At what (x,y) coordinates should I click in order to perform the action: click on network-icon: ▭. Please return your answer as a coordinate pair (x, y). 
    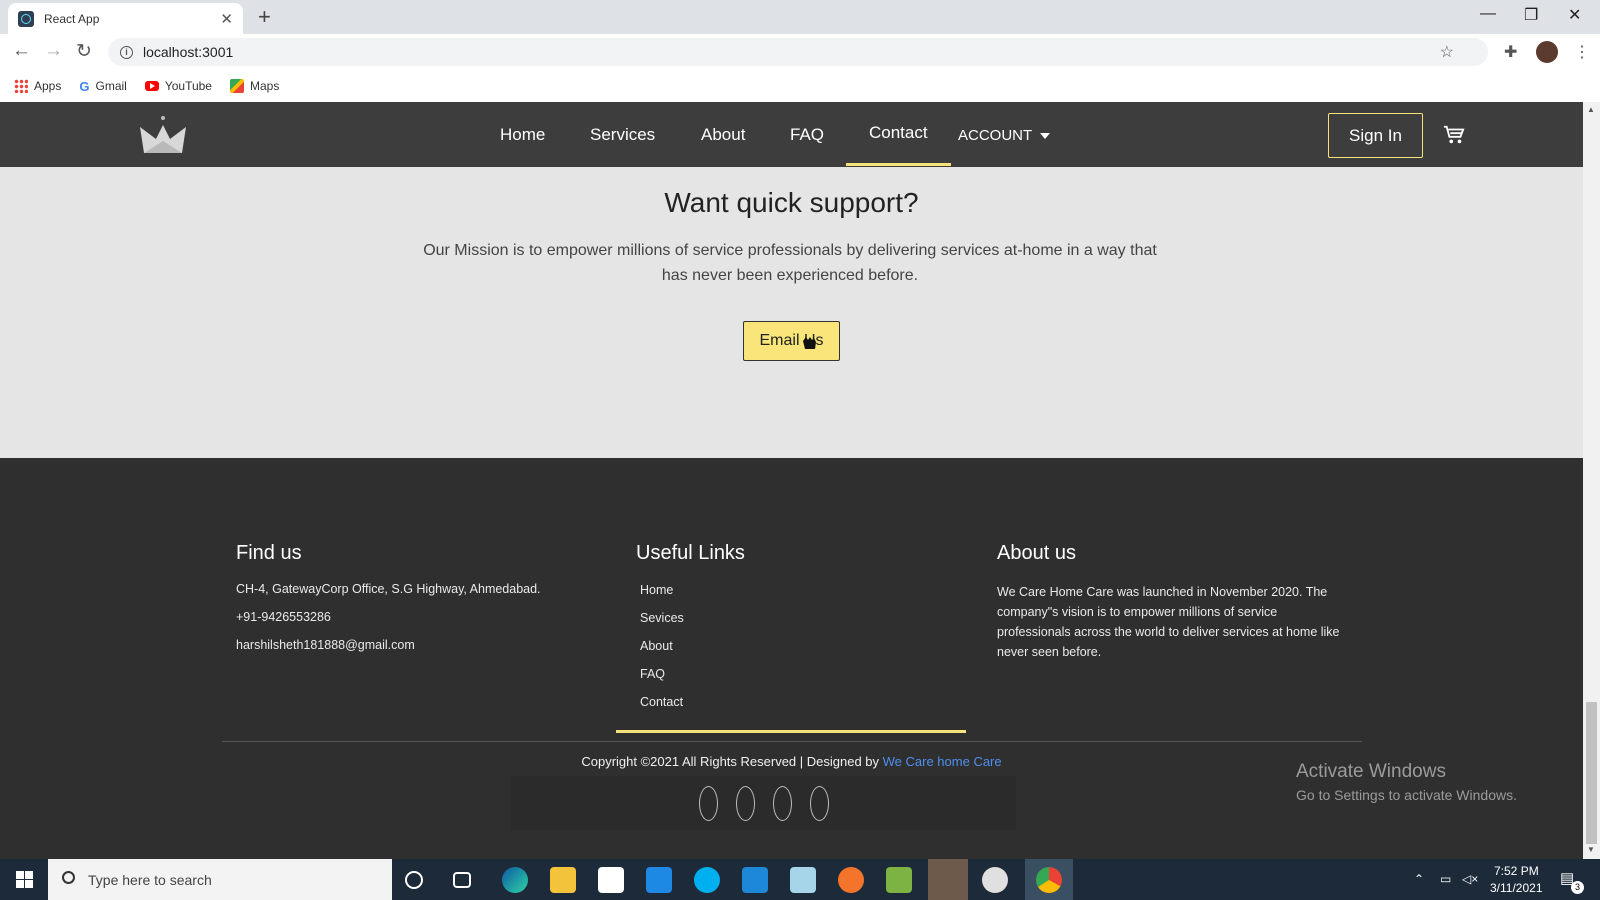
    Looking at the image, I should click on (1445, 879).